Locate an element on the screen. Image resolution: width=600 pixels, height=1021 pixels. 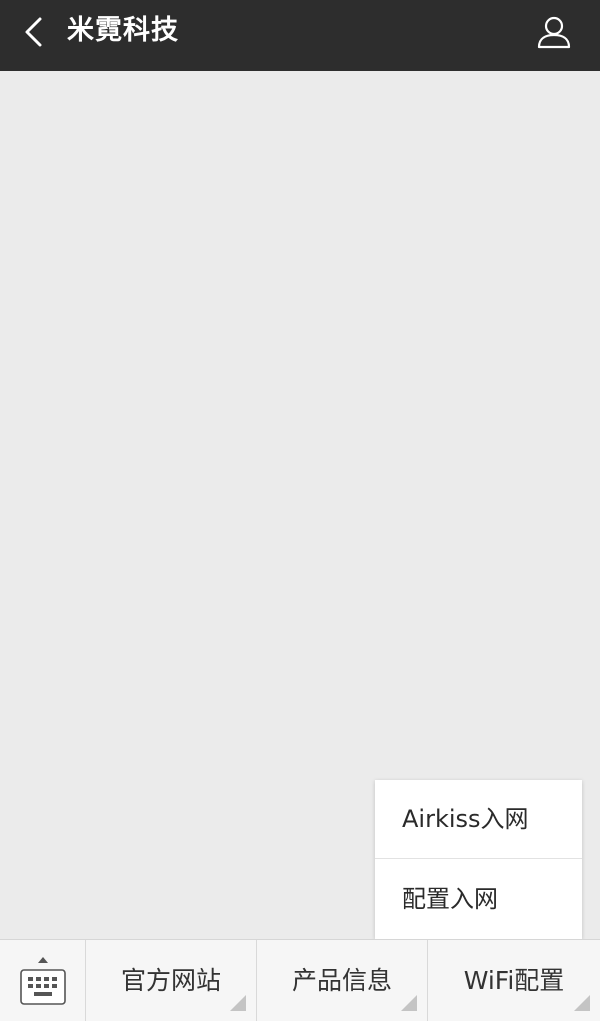
keyboard-switch-button is located at coordinates (43, 980).